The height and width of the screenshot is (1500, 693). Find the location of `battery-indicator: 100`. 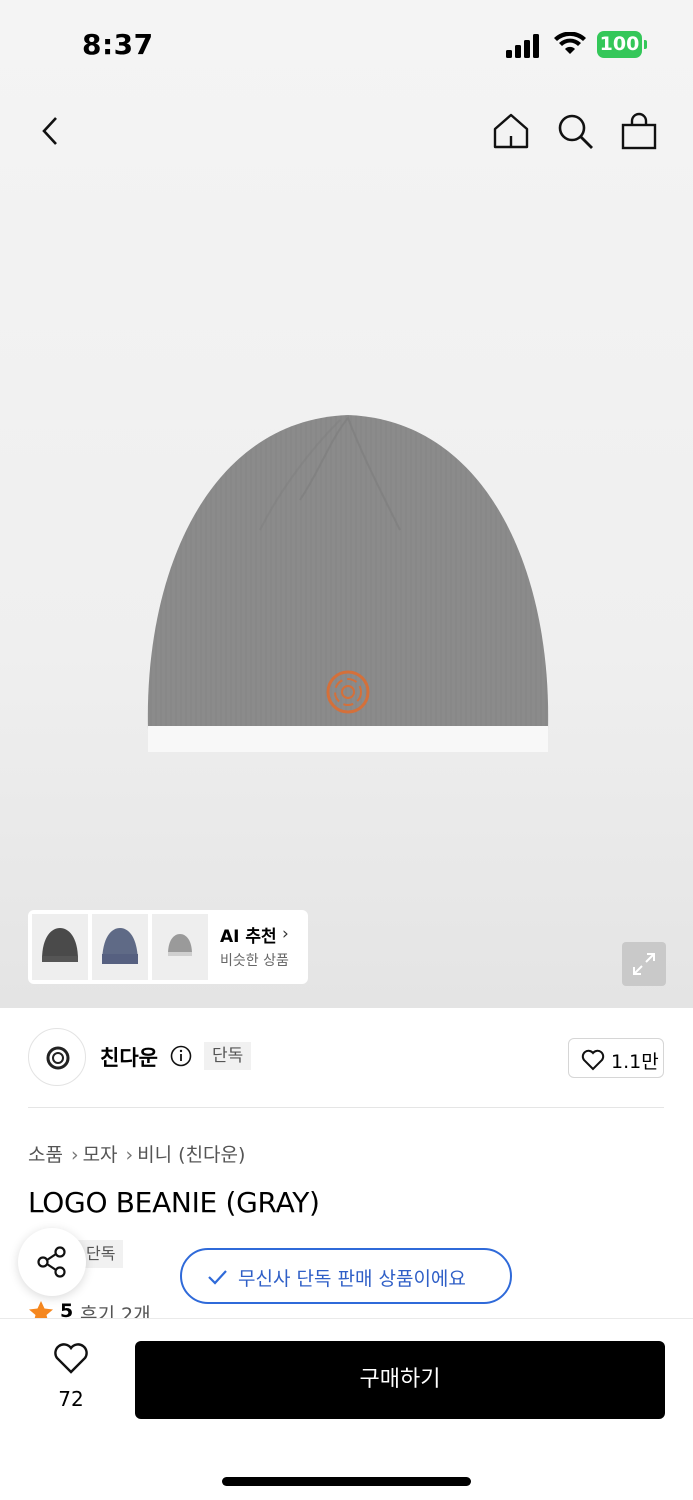

battery-indicator: 100 is located at coordinates (622, 44).